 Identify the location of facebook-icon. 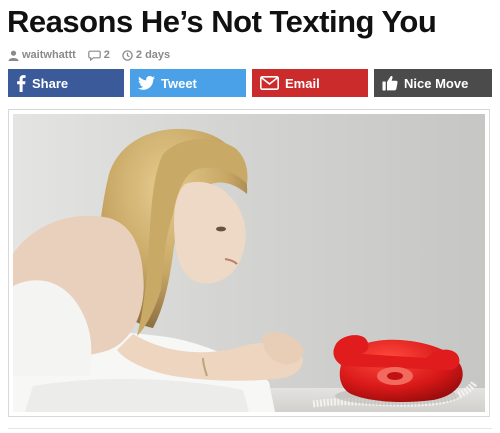
(21, 83).